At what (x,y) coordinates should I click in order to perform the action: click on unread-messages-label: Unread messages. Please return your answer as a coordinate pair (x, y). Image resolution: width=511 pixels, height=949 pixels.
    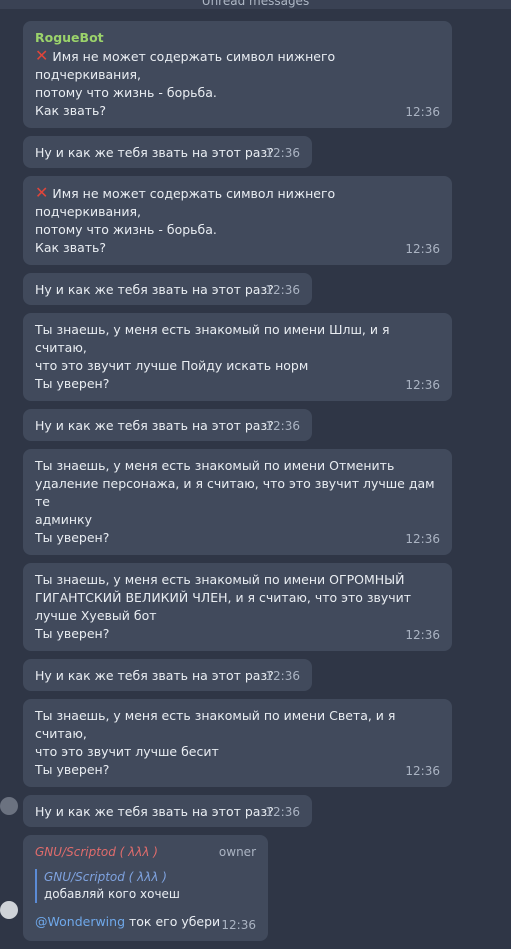
    Looking at the image, I should click on (255, 4).